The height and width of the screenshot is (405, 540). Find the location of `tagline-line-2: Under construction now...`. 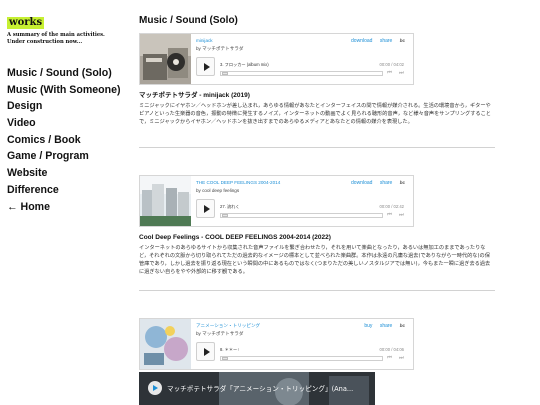

tagline-line-2: Under construction now... is located at coordinates (45, 42).